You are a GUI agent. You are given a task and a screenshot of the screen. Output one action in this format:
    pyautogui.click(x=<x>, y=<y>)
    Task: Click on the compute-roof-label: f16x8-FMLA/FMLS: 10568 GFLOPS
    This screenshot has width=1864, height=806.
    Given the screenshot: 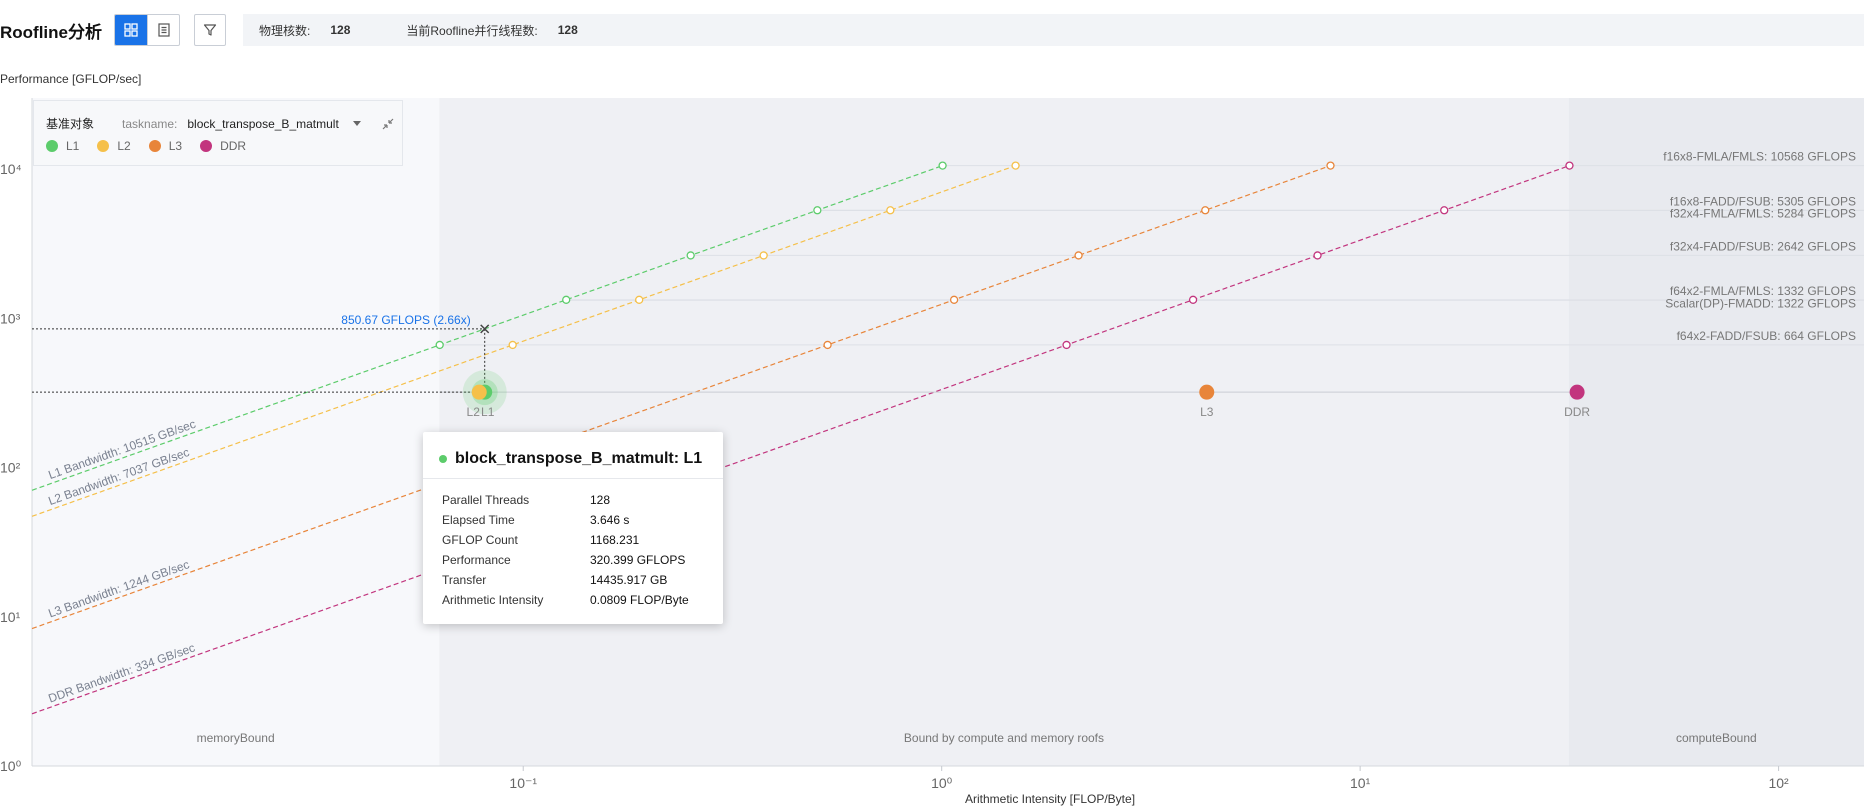 What is the action you would take?
    pyautogui.click(x=1759, y=157)
    